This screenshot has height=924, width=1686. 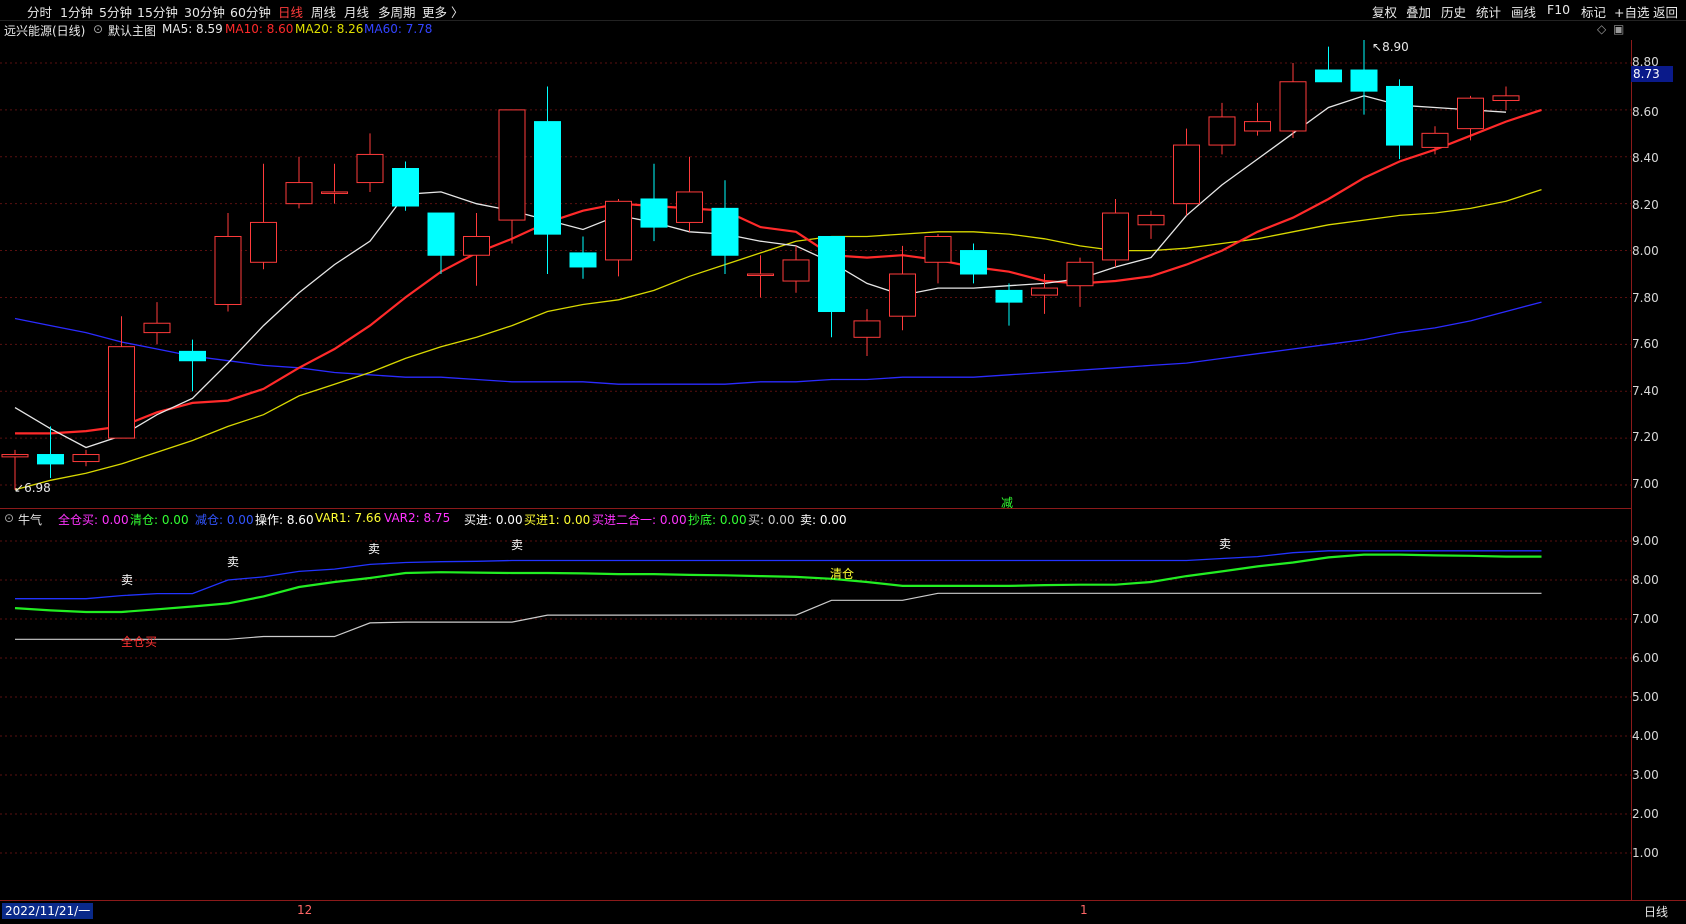 I want to click on full-buy-signal: 全仓买, so click(x=139, y=642).